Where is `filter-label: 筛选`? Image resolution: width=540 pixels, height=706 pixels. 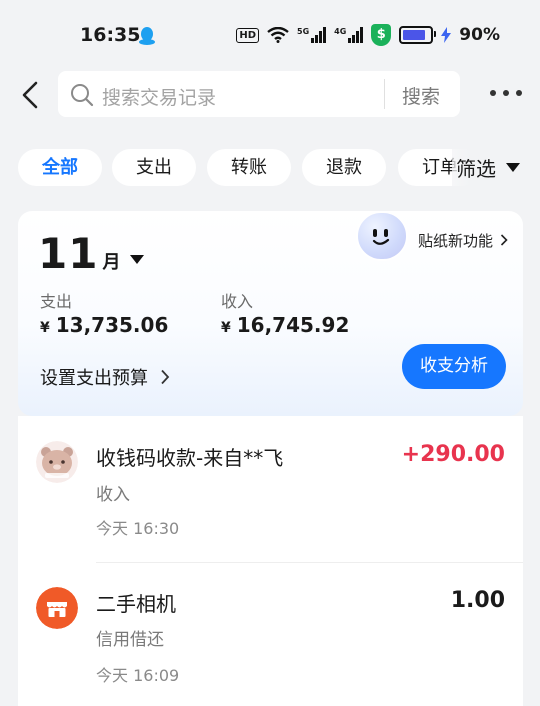 filter-label: 筛选 is located at coordinates (476, 169).